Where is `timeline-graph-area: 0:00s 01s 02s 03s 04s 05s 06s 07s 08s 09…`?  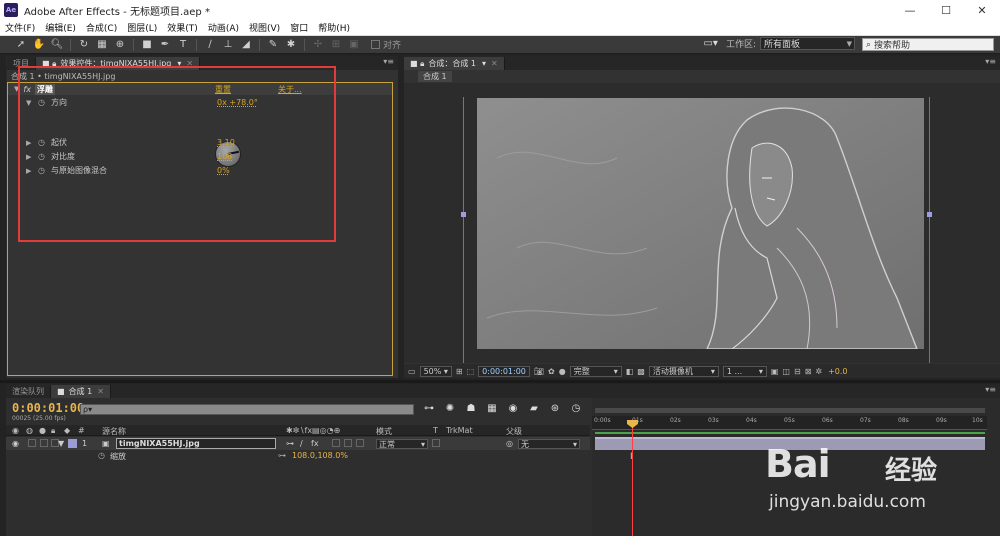
timeline-graph-area: 0:00s 01s 02s 03s 04s 05s 06s 07s 08s 09… is located at coordinates (796, 467).